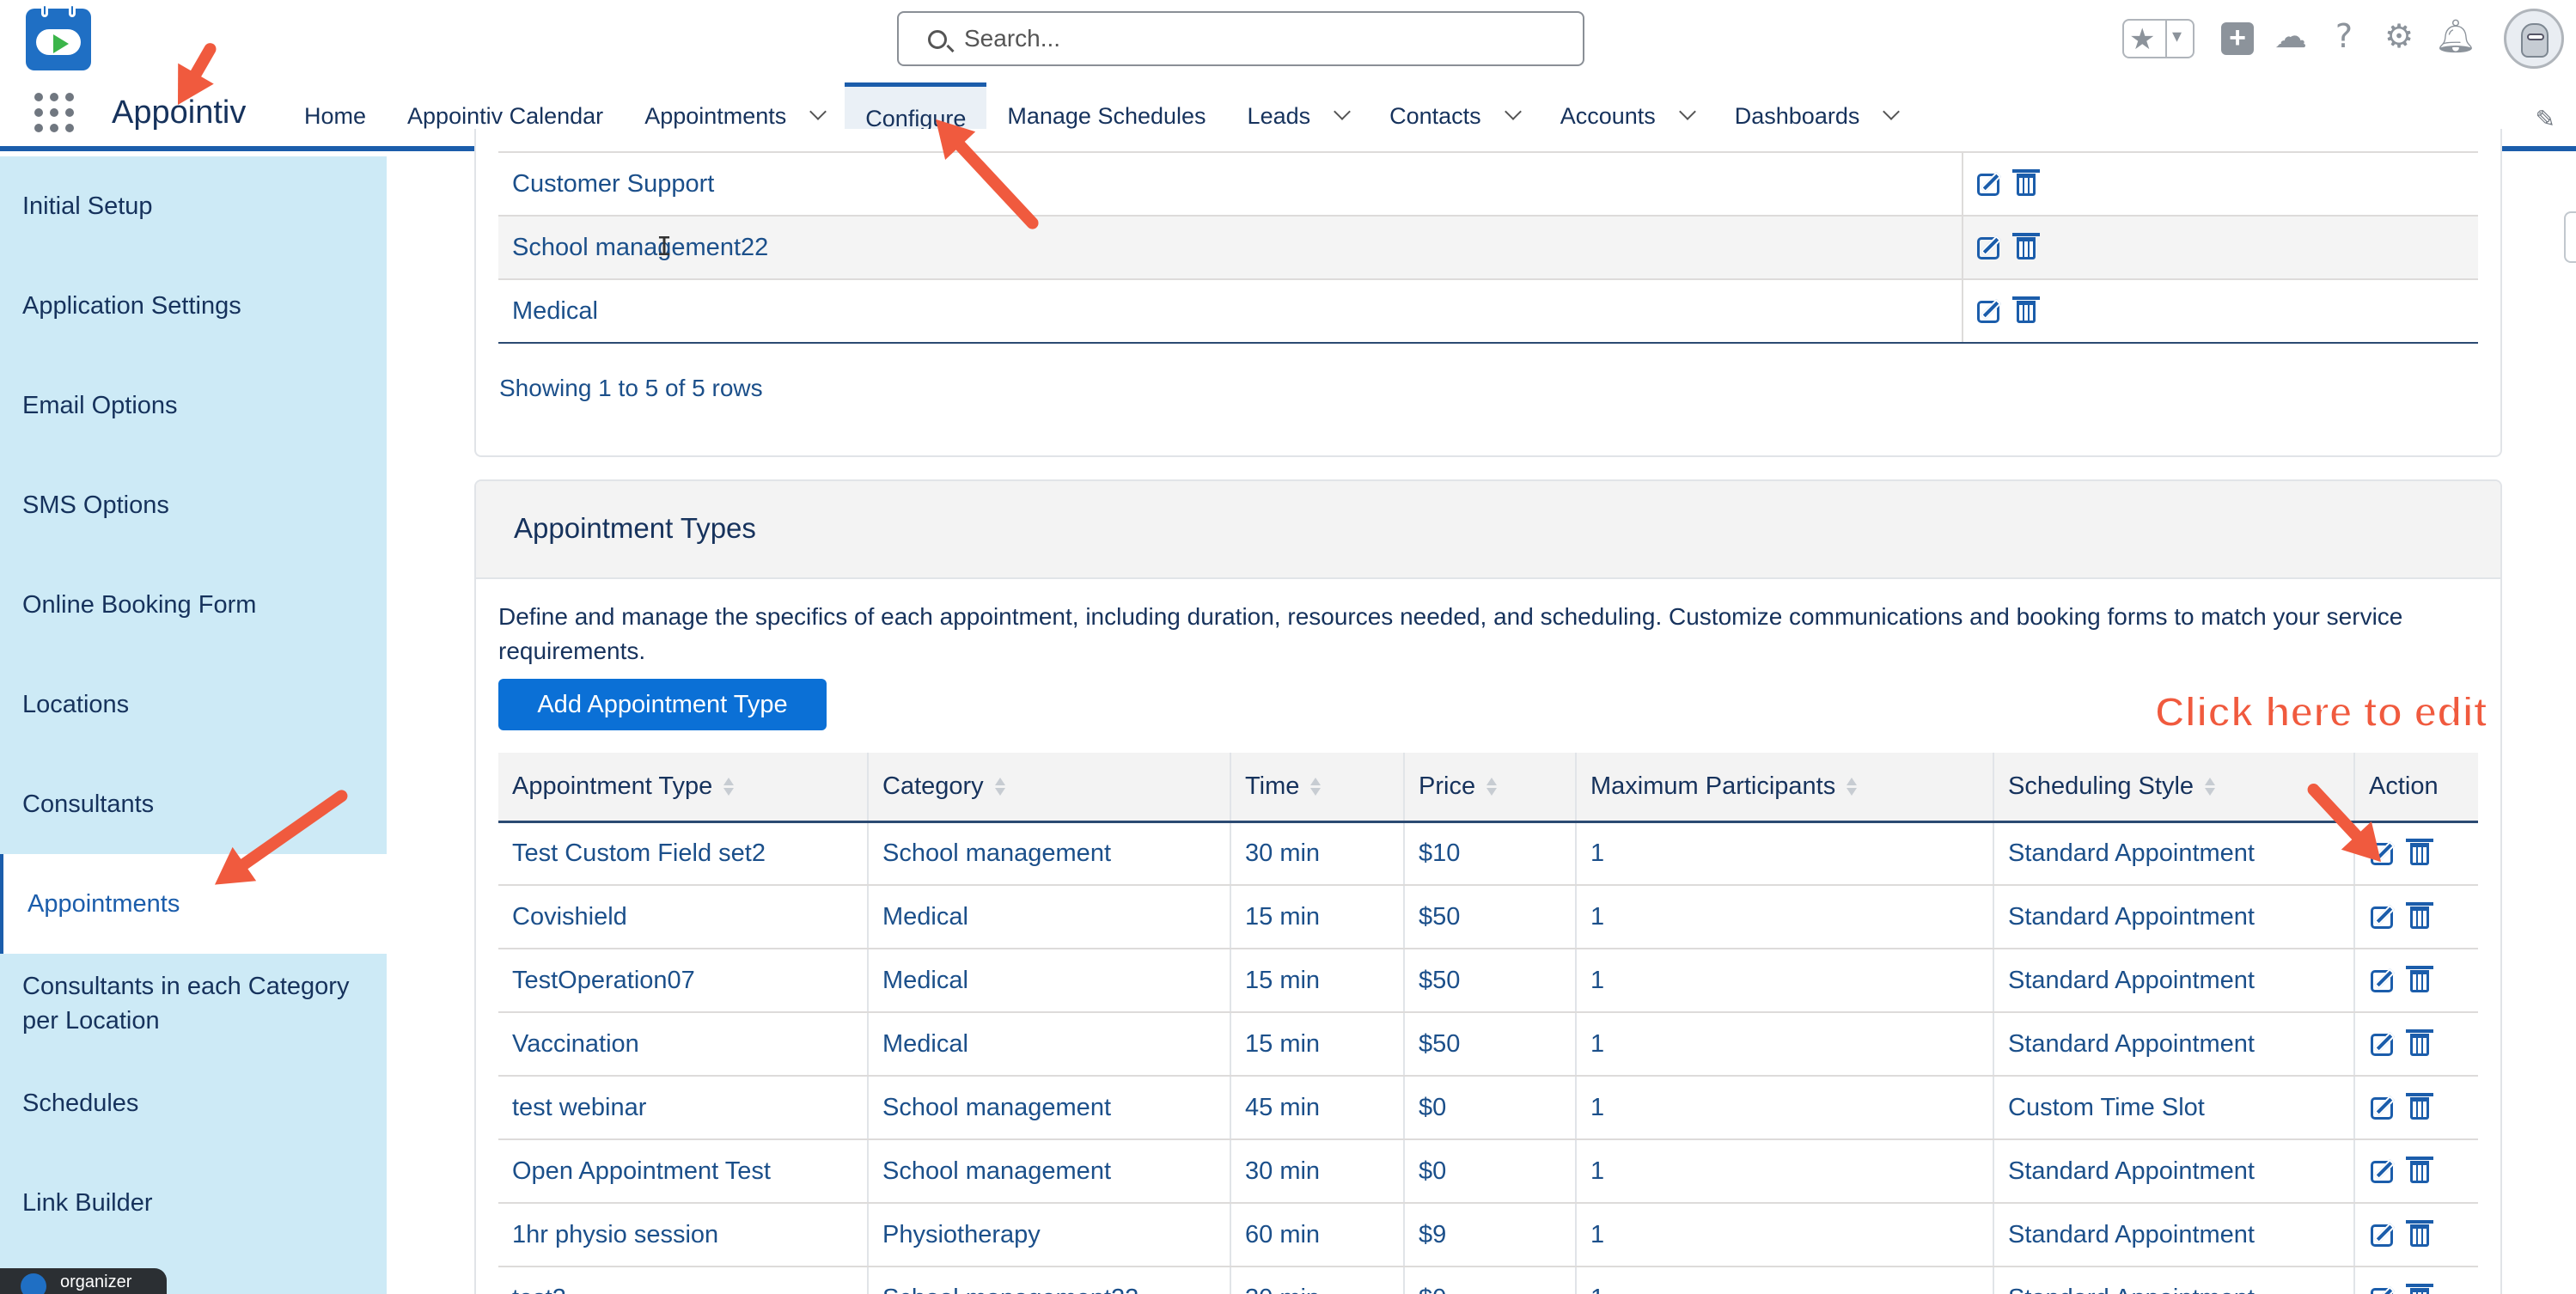 The width and height of the screenshot is (2576, 1294). Describe the element at coordinates (664, 247) in the screenshot. I see `text-cursor-icon: I` at that location.